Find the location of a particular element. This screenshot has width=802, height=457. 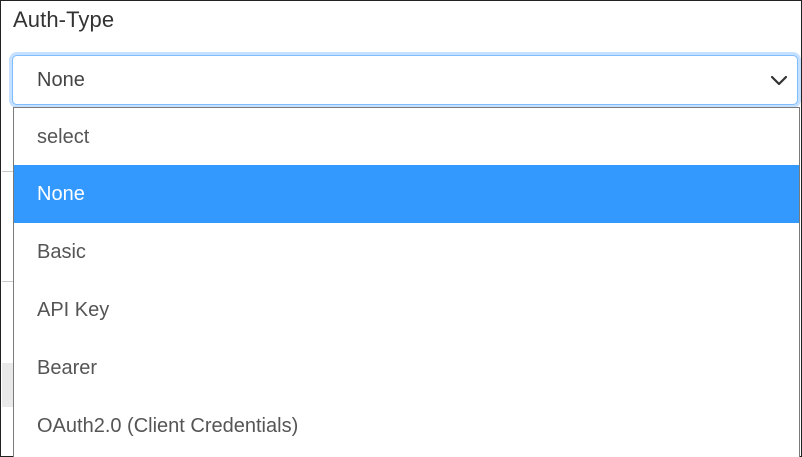

chevron-down-icon is located at coordinates (779, 80).